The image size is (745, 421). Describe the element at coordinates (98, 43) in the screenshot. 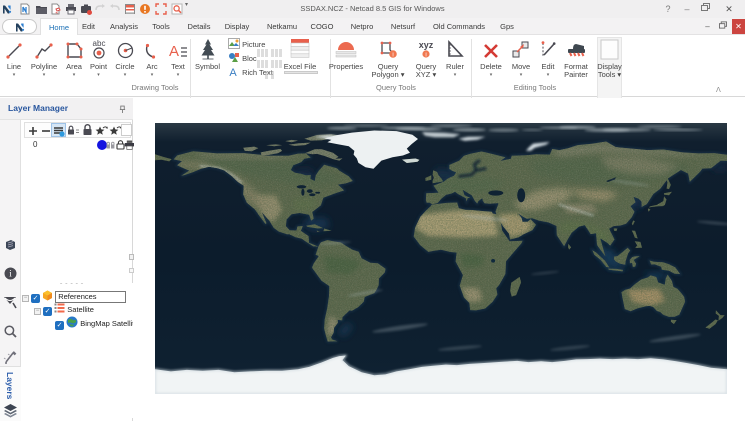

I see `svg-text: abc` at that location.